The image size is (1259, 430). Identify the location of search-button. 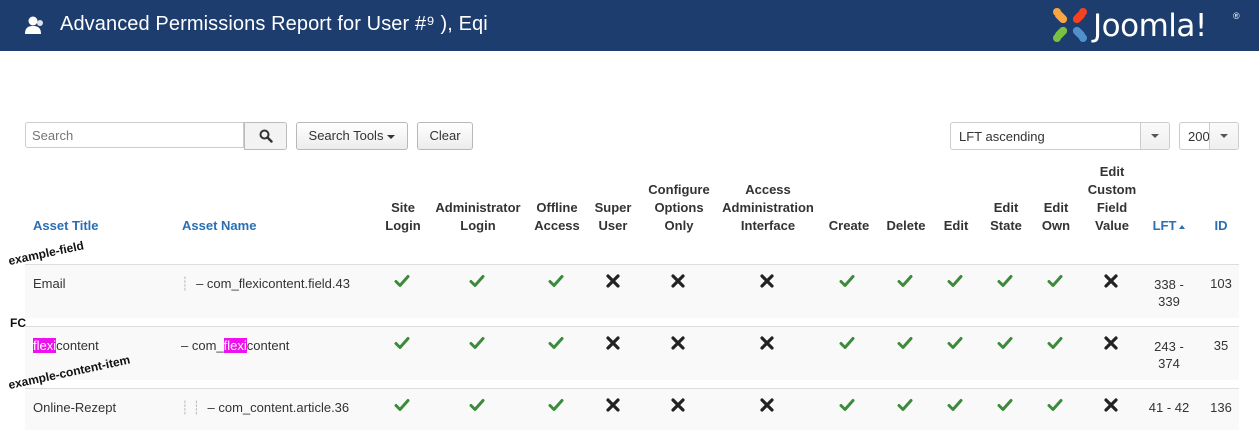
(265, 136).